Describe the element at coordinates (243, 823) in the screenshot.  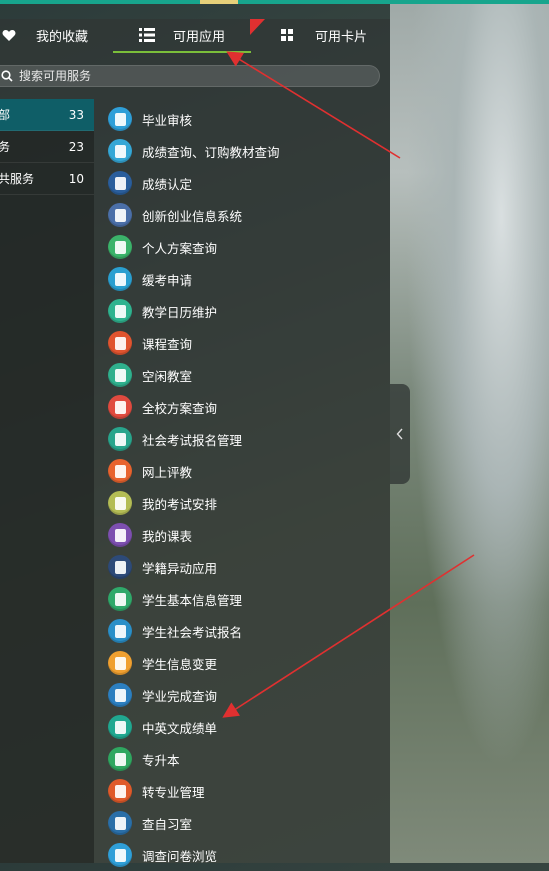
I see `app-item: 查自习室` at that location.